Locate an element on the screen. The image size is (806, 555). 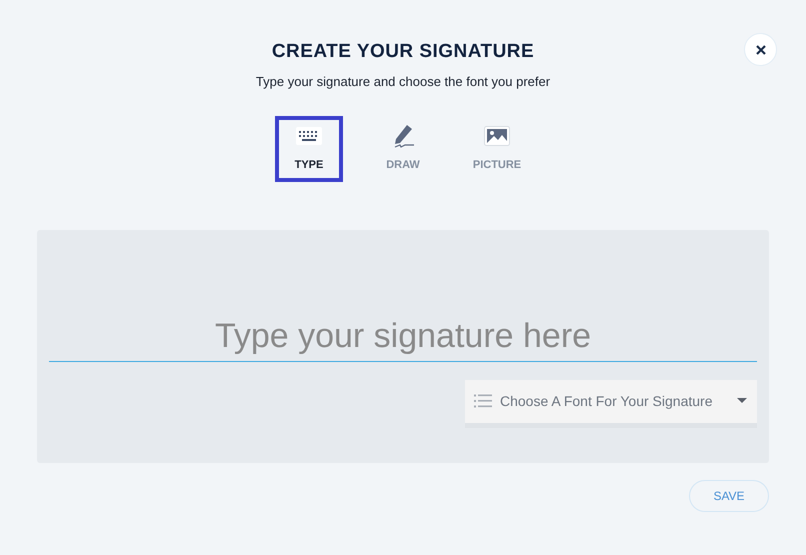
dialog-subtitle: Type your signature and choose the font you prefer is located at coordinates (403, 82).